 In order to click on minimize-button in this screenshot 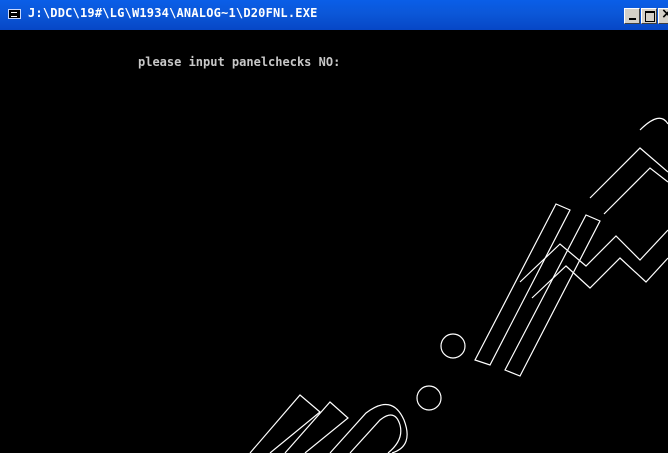, I will do `click(632, 16)`.